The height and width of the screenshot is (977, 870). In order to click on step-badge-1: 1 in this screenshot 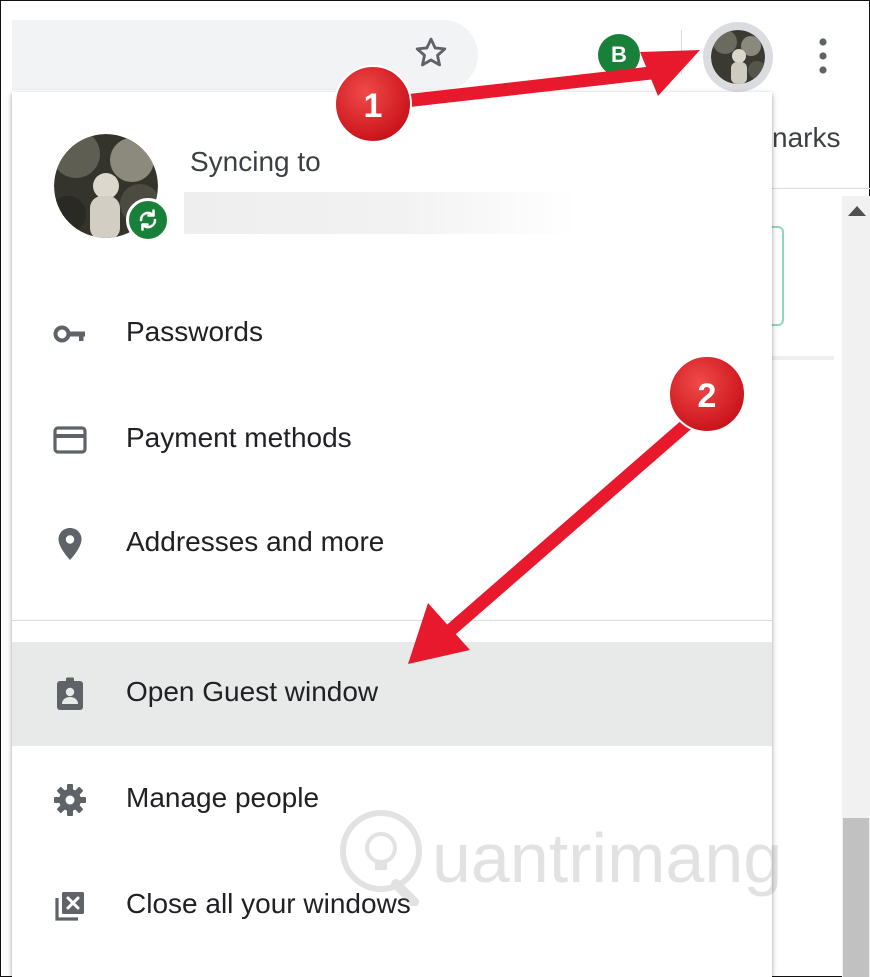, I will do `click(373, 104)`.